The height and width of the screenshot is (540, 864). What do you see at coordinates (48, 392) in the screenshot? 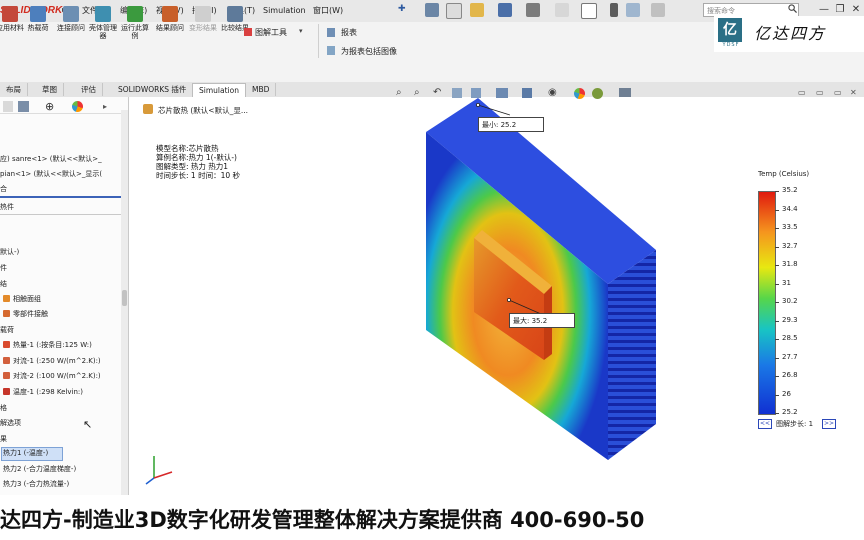
I see `tree-label: 温度-1 (:298 Kelvin:)` at bounding box center [48, 392].